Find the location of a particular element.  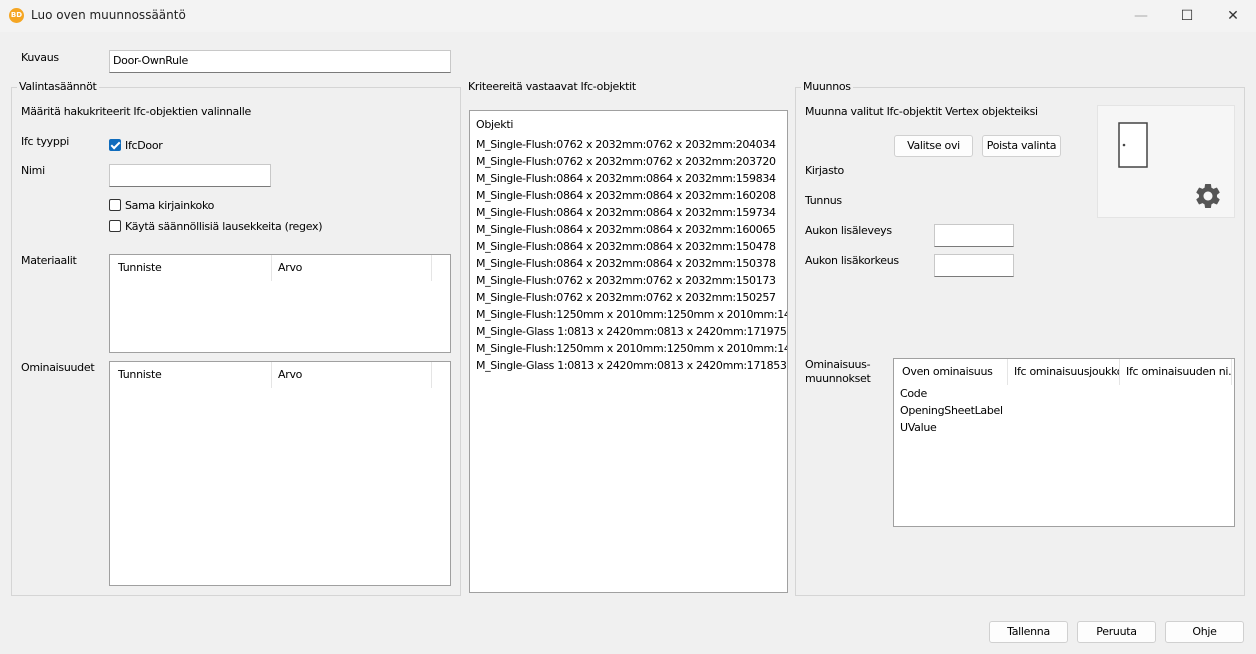

objekti-column-header: Objekti is located at coordinates (628, 124).